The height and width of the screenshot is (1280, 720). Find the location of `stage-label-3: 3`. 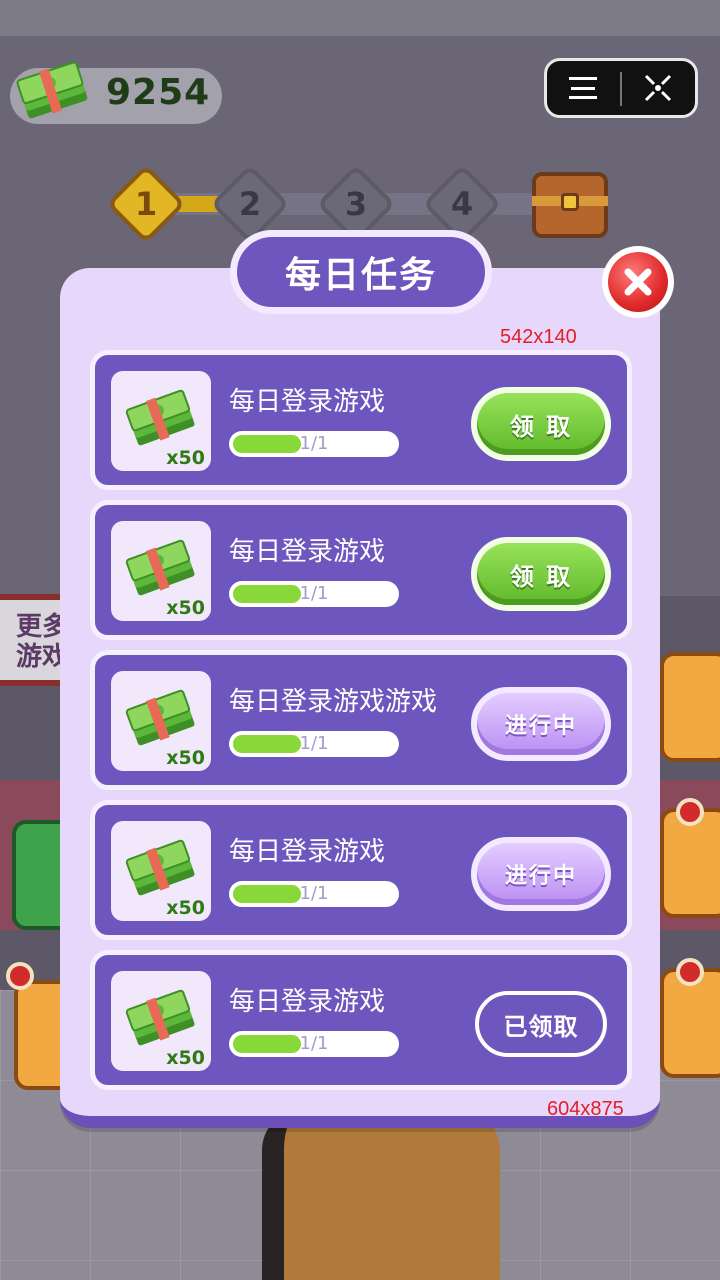

stage-label-3: 3 is located at coordinates (356, 204).